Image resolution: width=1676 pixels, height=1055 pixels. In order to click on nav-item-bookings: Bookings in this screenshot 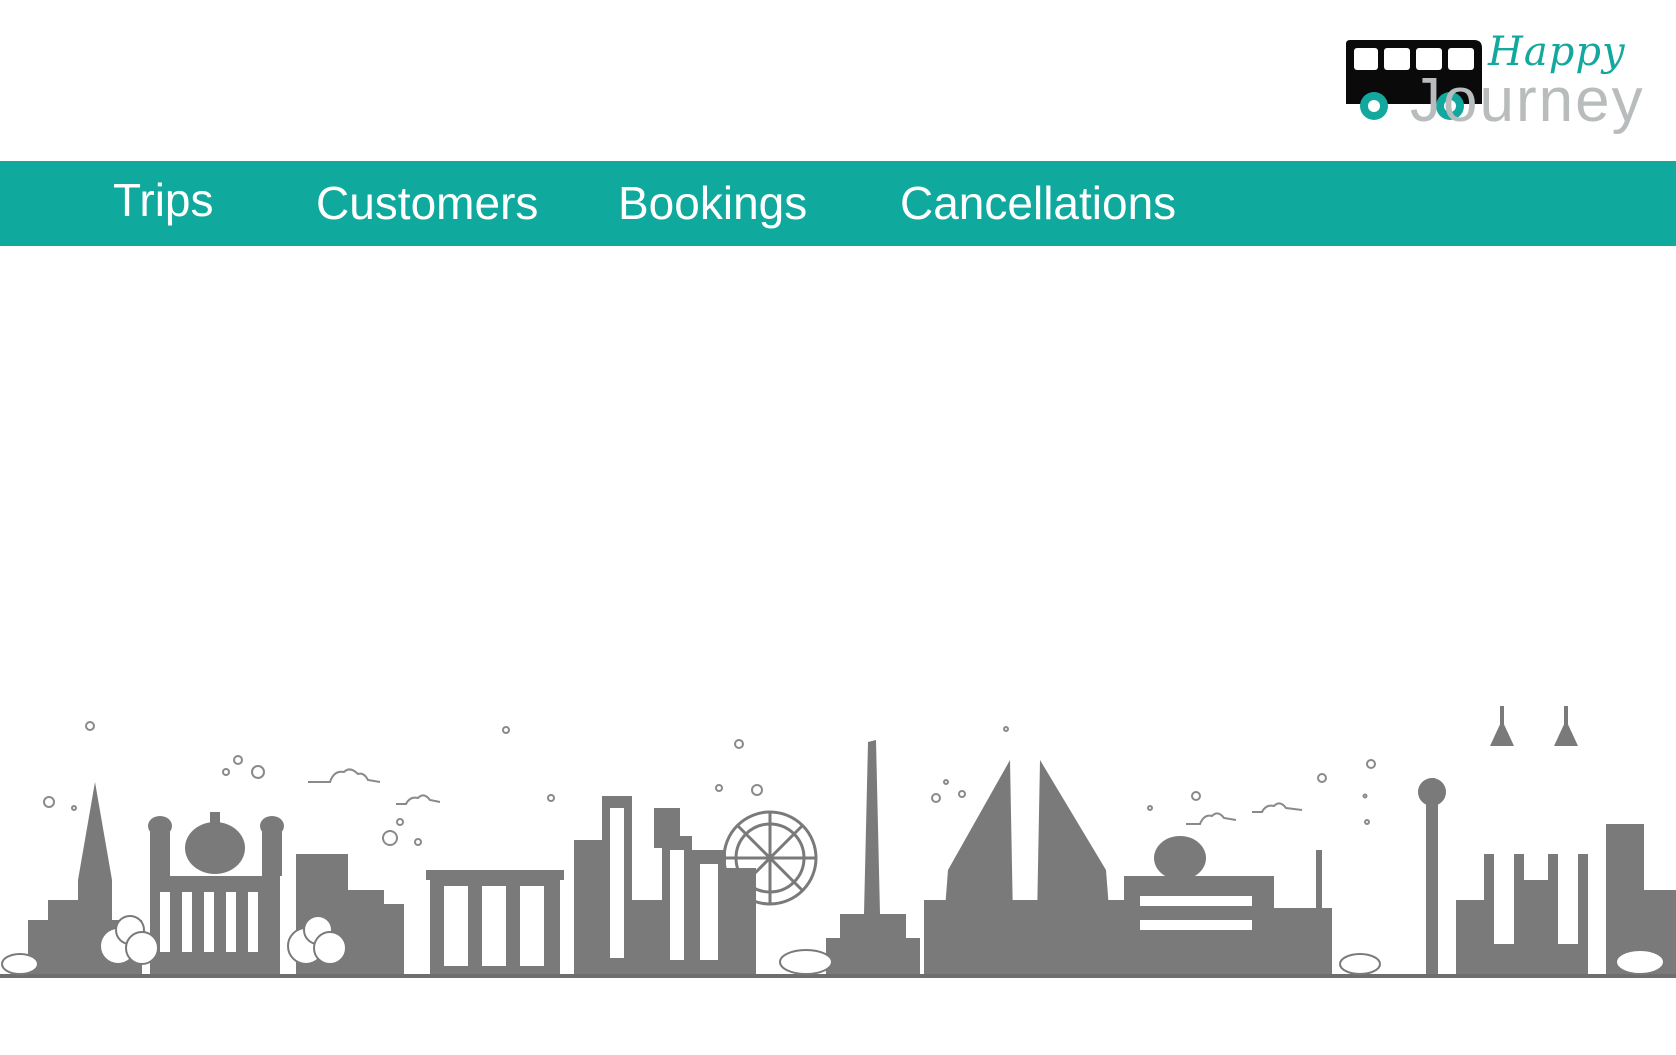, I will do `click(712, 203)`.